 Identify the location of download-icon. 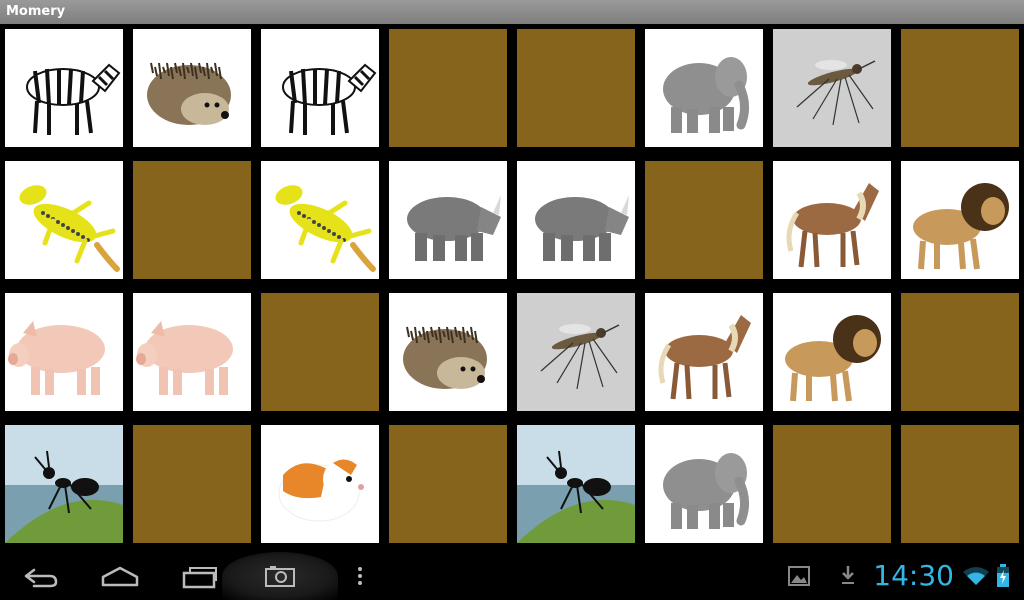
(848, 575).